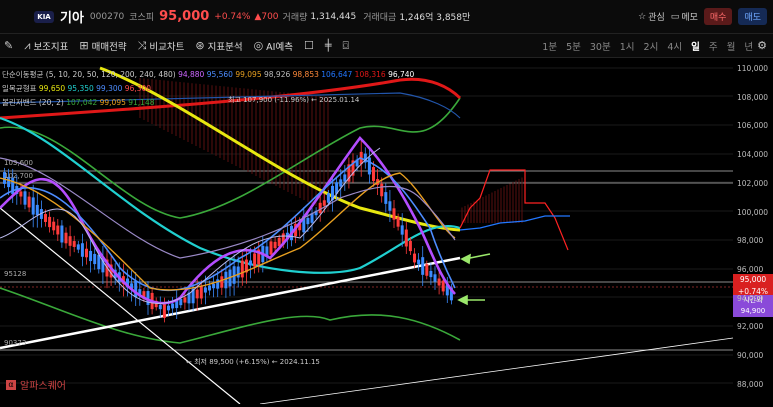 This screenshot has width=773, height=407. I want to click on strategy-button: ⊞ 매매전략, so click(102, 46).